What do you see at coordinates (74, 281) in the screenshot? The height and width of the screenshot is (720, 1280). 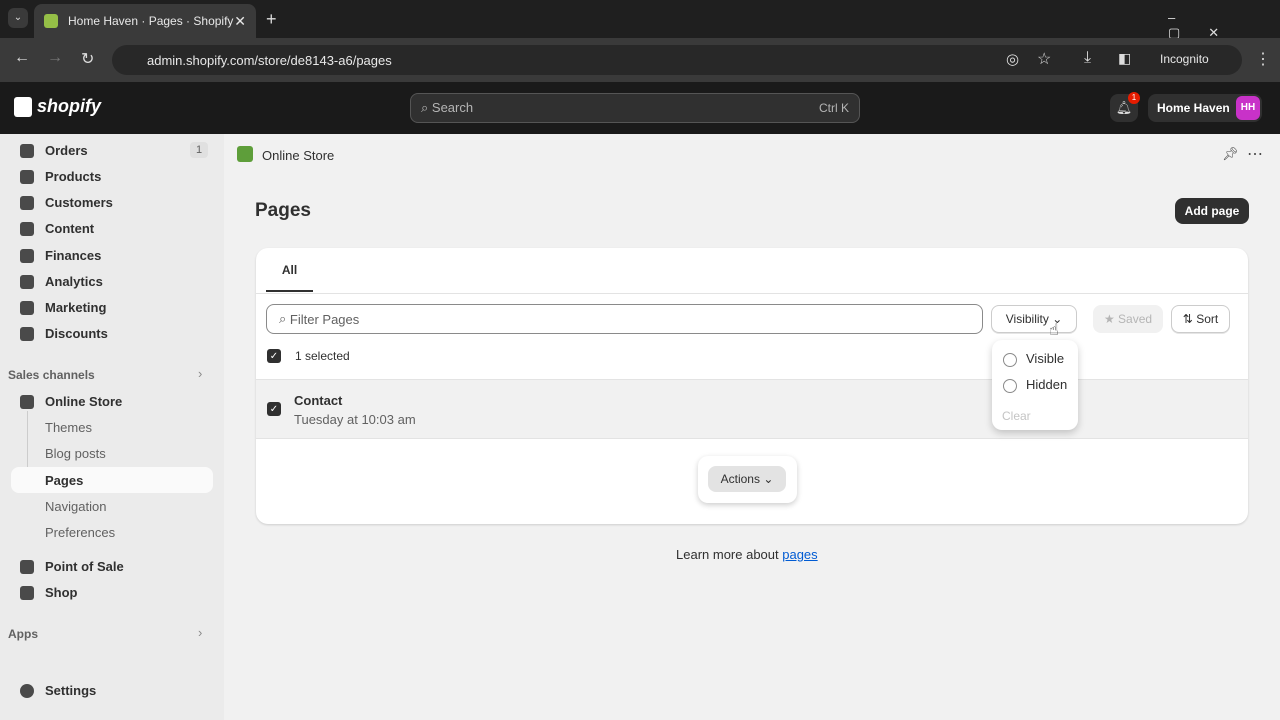 I see `nav-label: Analytics` at bounding box center [74, 281].